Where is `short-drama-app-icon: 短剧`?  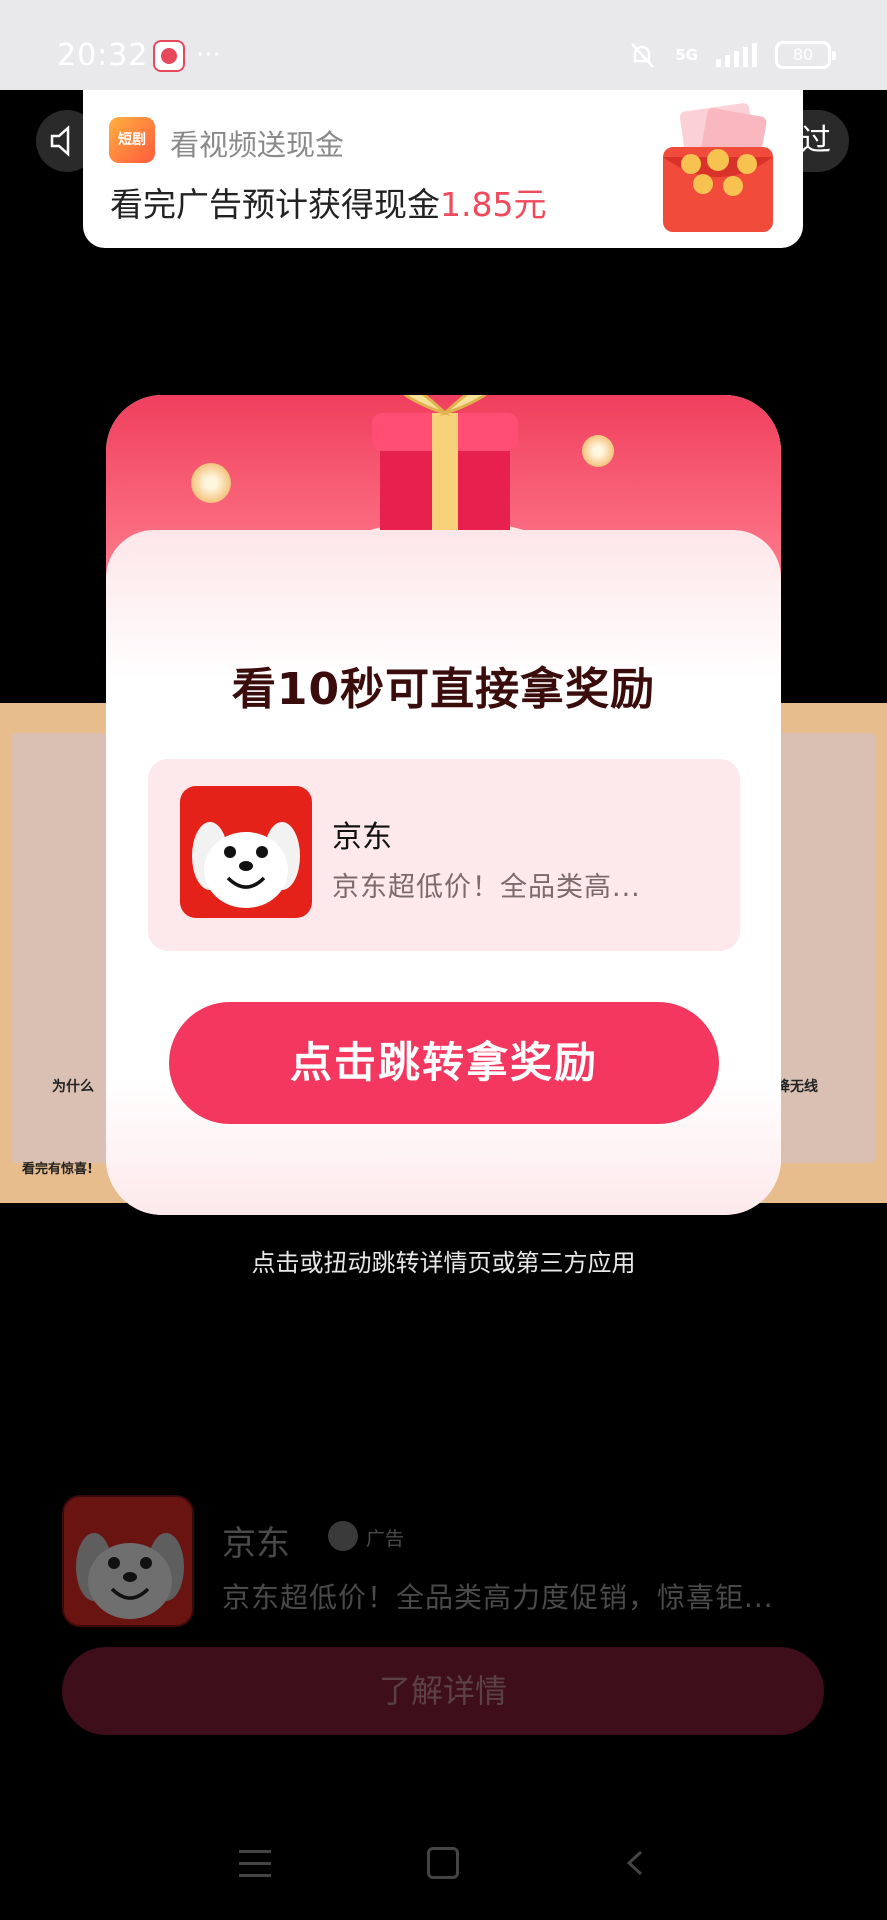
short-drama-app-icon: 短剧 is located at coordinates (132, 140).